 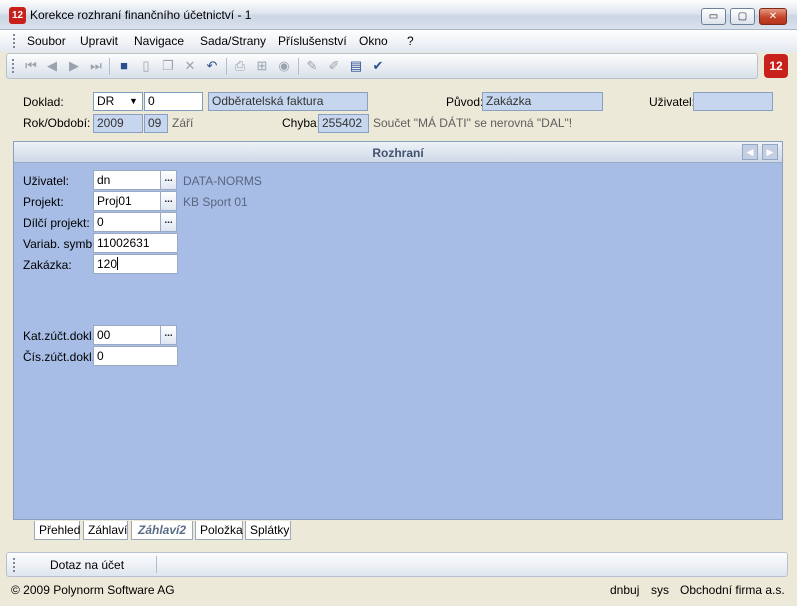 What do you see at coordinates (373, 41) in the screenshot?
I see `menu-okno: Okno` at bounding box center [373, 41].